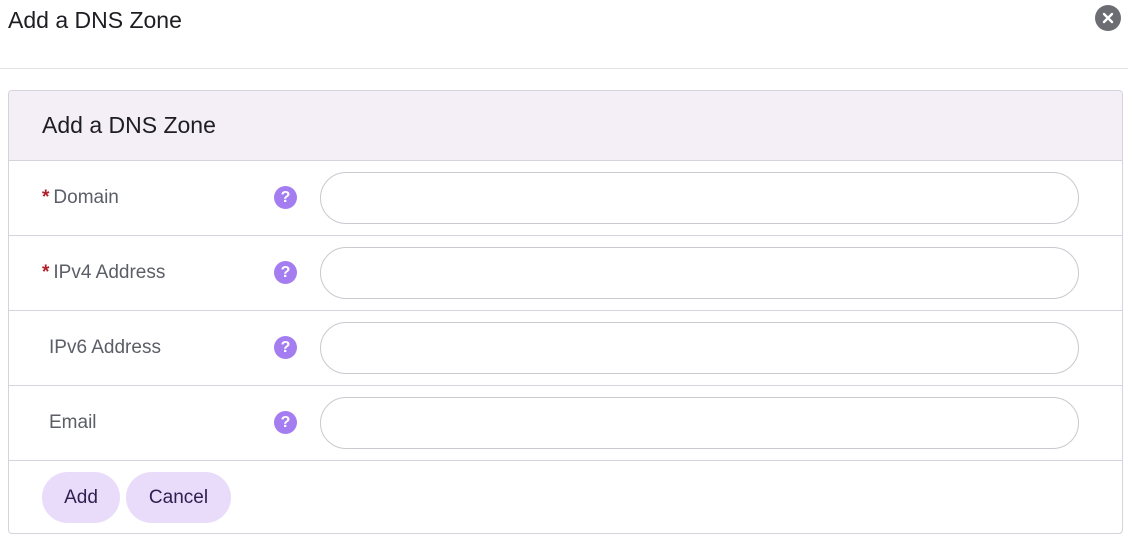 This screenshot has height=549, width=1128. Describe the element at coordinates (699, 423) in the screenshot. I see `email-input` at that location.